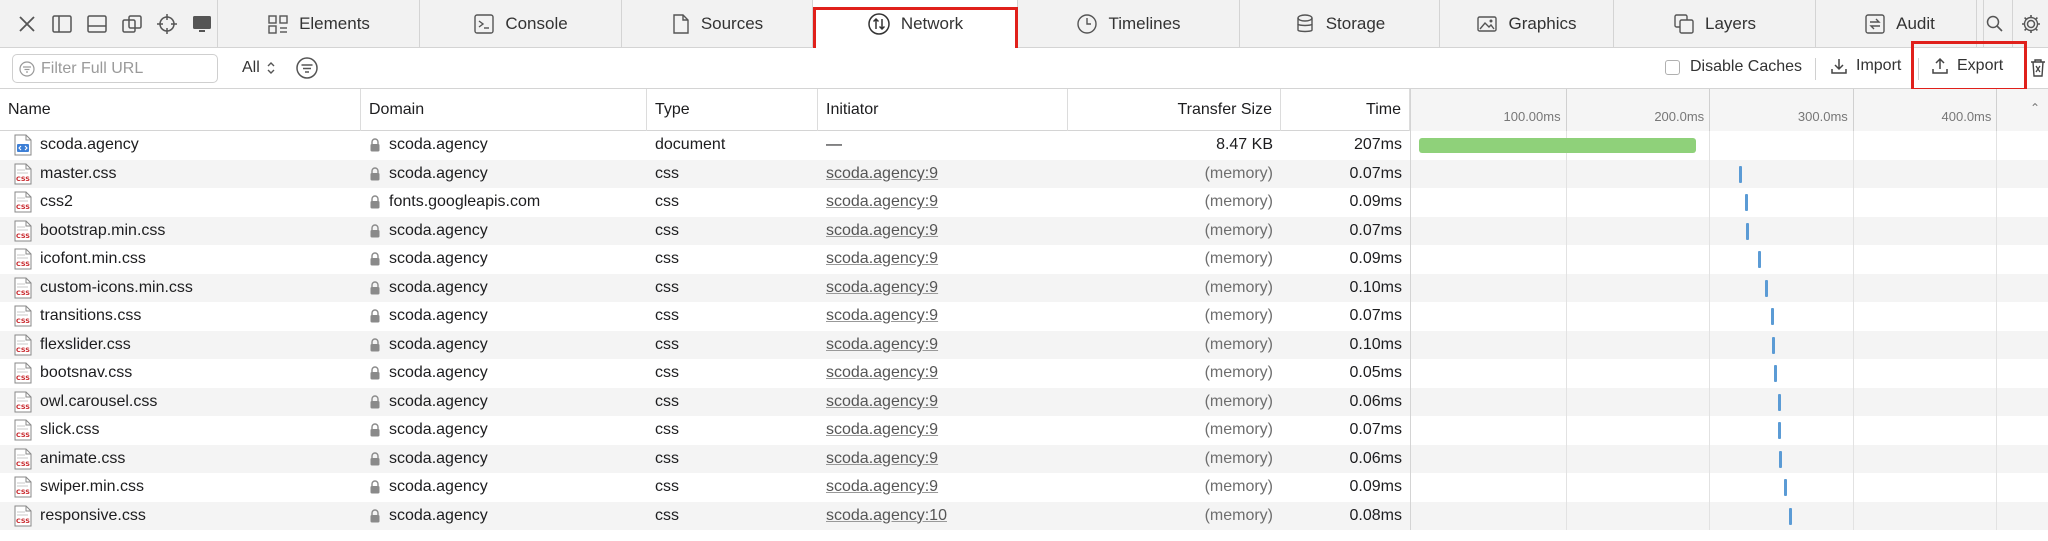 The image size is (2048, 541). I want to click on column-header-domain: Domain, so click(504, 110).